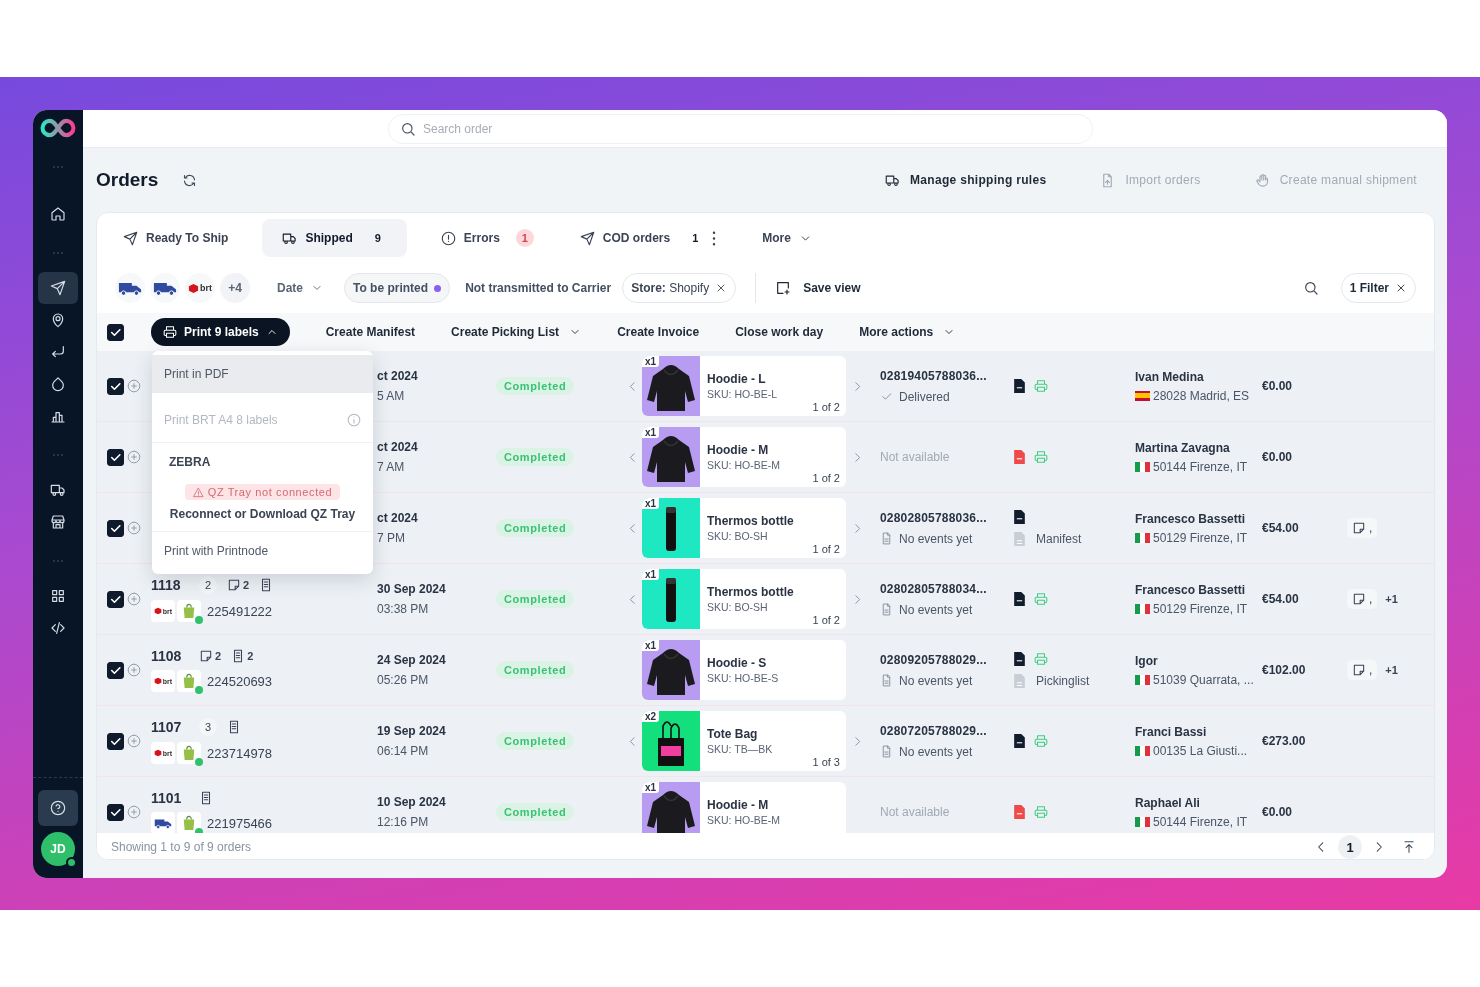  I want to click on add-view-icon, so click(783, 288).